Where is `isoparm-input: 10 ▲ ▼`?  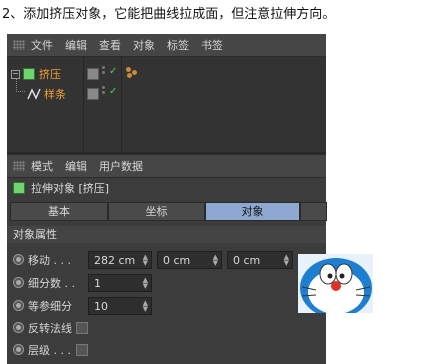 isoparm-input: 10 ▲ ▼ is located at coordinates (120, 305).